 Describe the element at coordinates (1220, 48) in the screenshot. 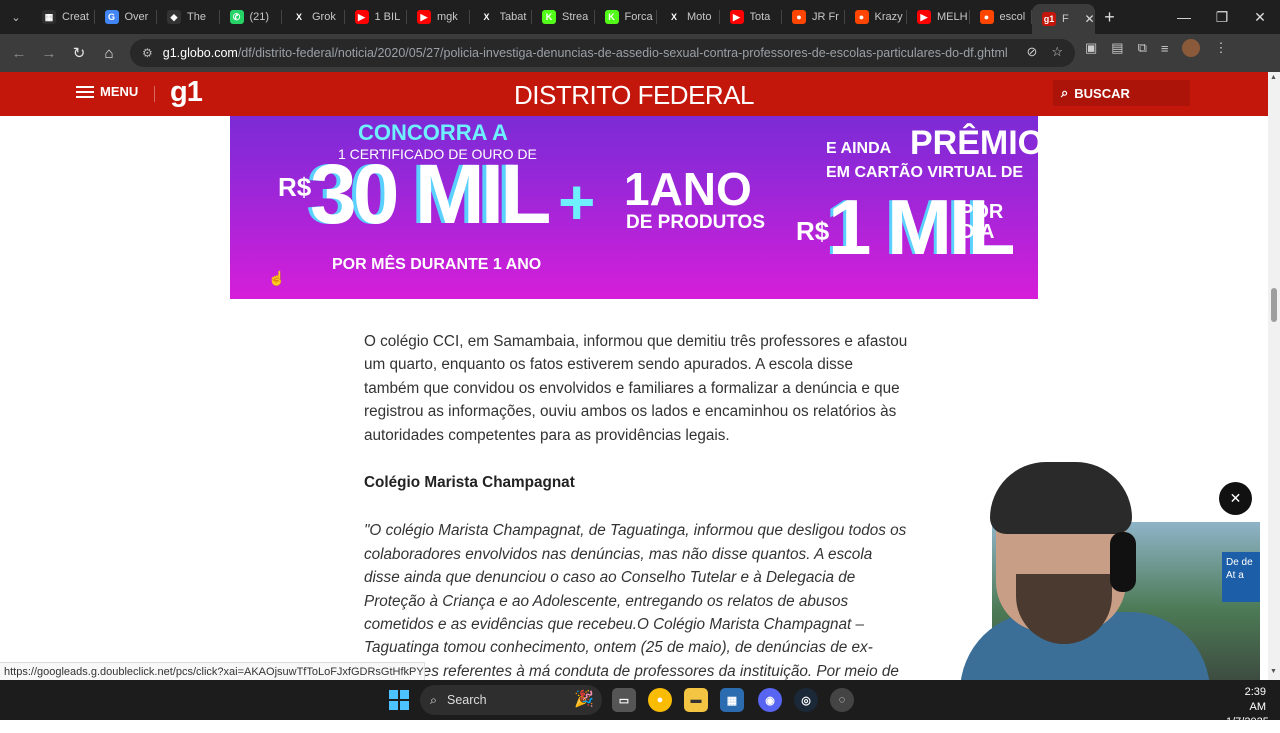

I see `browser-menu-icon: ⋮` at that location.